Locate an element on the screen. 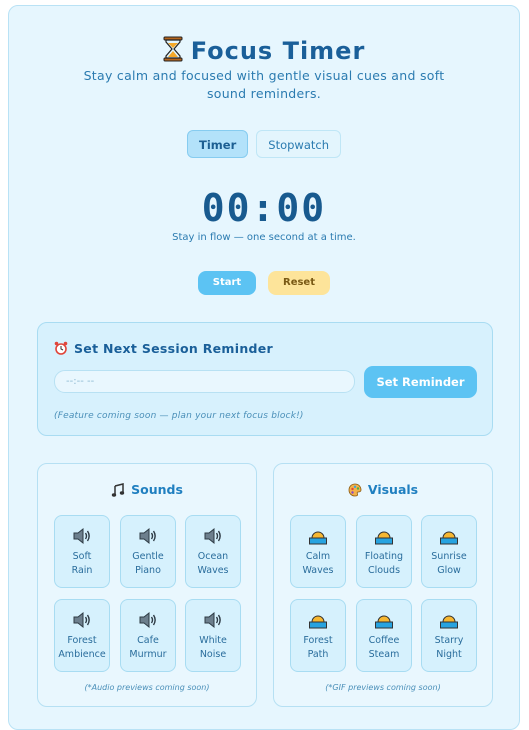 The width and height of the screenshot is (529, 730). reminder-title: Set Next Session Reminder is located at coordinates (163, 349).